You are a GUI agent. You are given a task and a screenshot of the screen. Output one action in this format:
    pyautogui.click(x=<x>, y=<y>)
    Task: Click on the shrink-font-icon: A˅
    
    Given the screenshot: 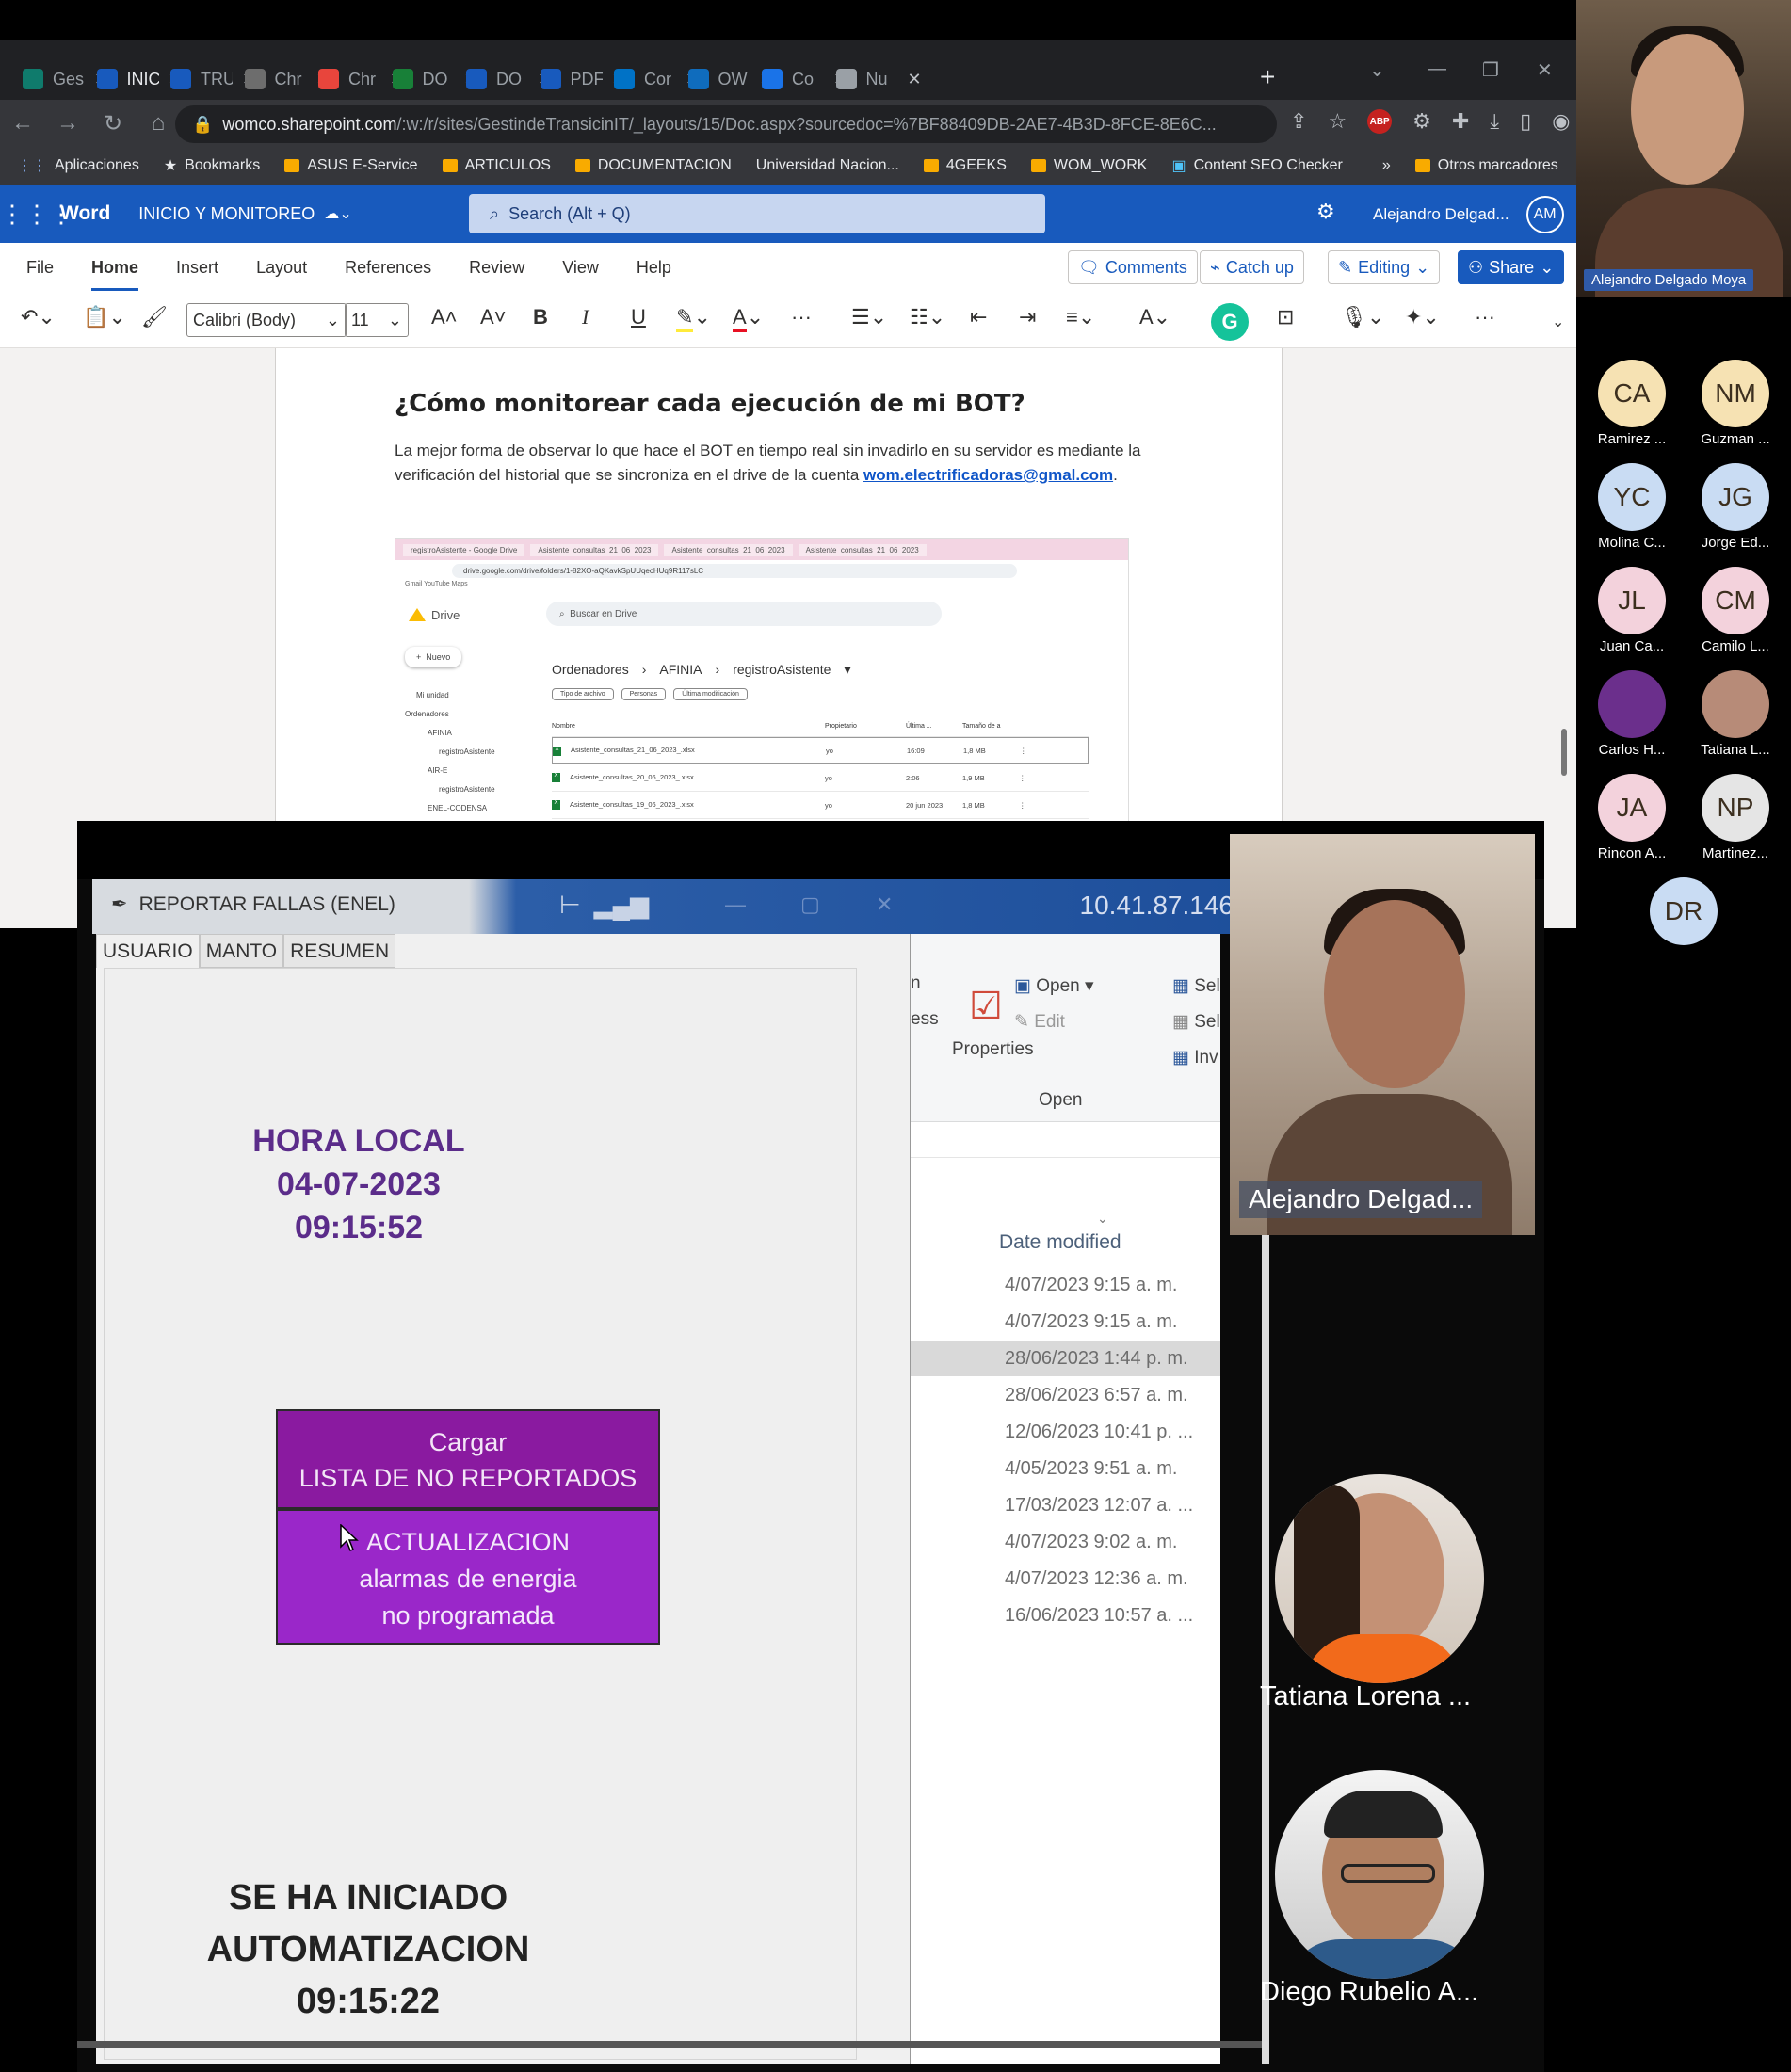 What is the action you would take?
    pyautogui.click(x=493, y=317)
    